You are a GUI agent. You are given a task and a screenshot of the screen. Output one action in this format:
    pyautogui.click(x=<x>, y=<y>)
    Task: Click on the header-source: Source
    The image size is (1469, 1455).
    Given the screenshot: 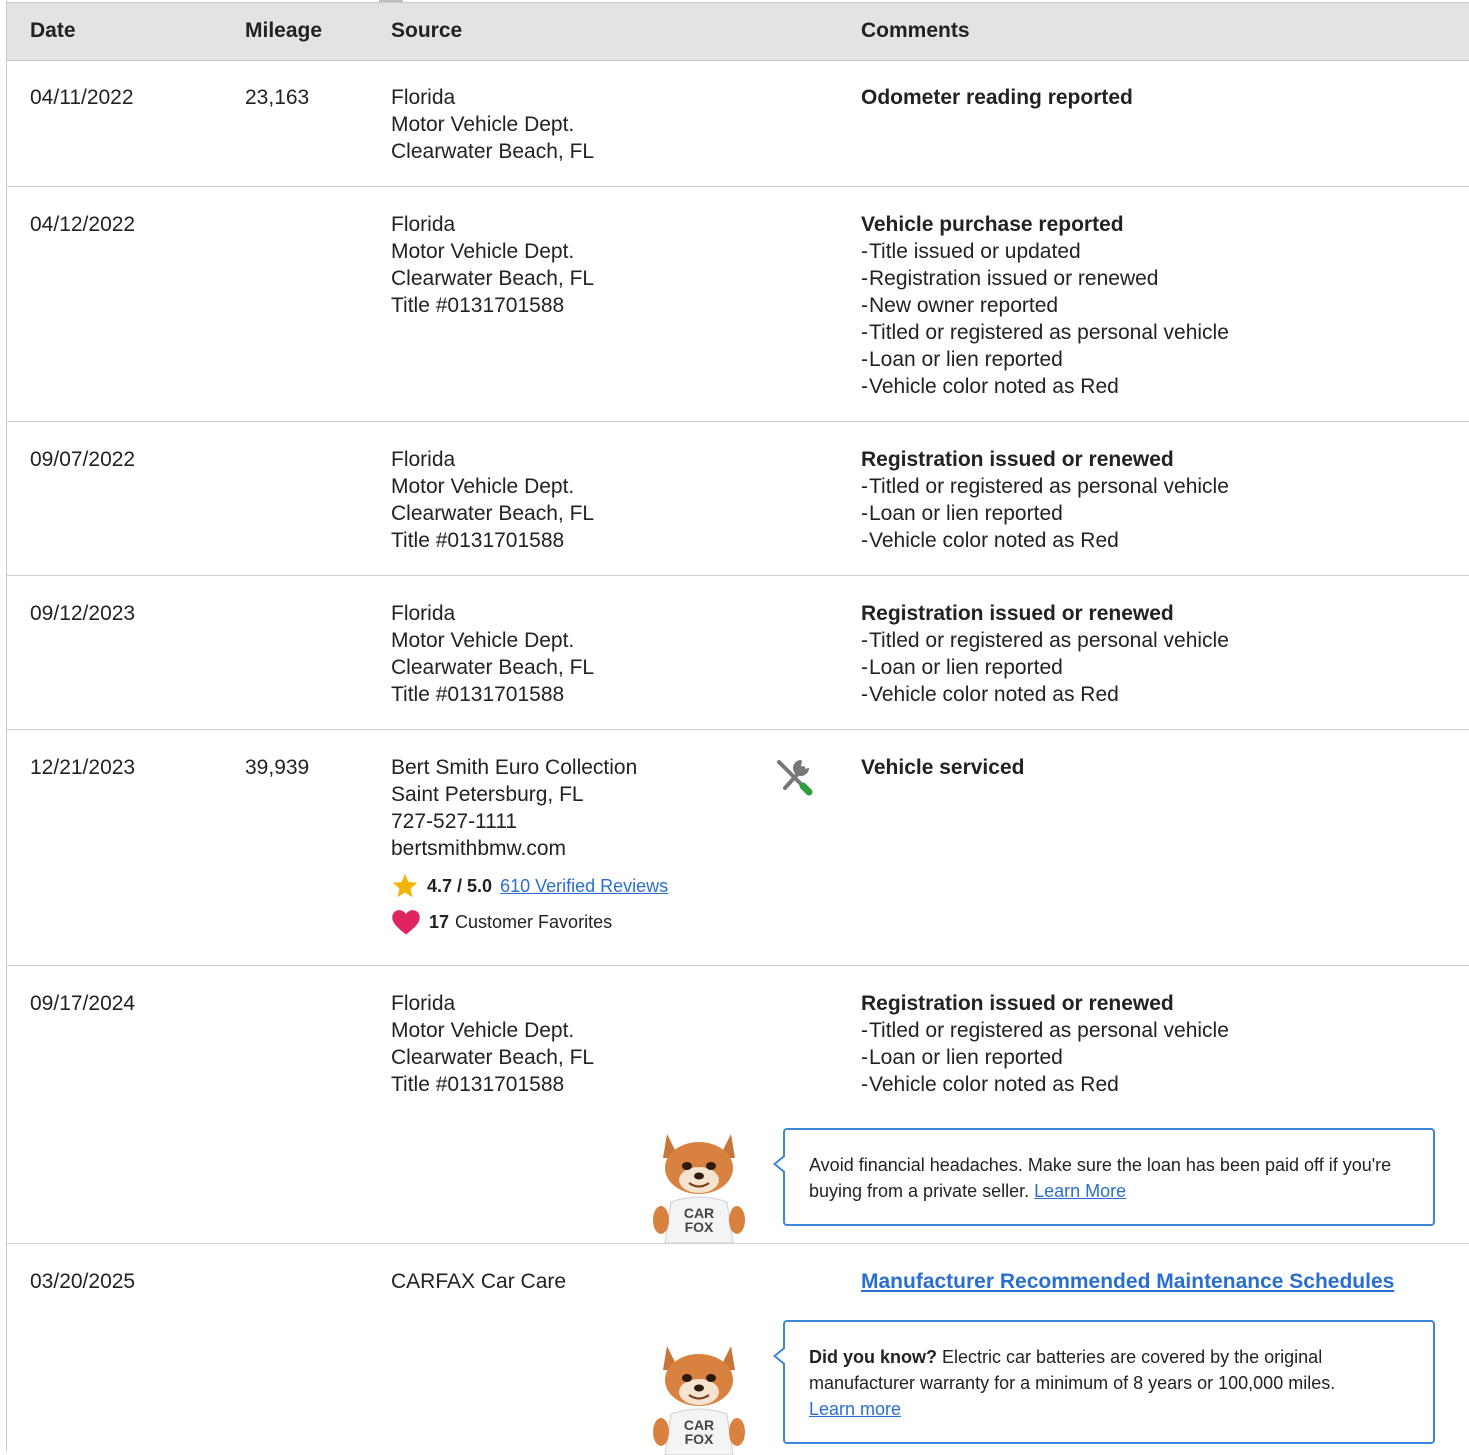 What is the action you would take?
    pyautogui.click(x=427, y=30)
    